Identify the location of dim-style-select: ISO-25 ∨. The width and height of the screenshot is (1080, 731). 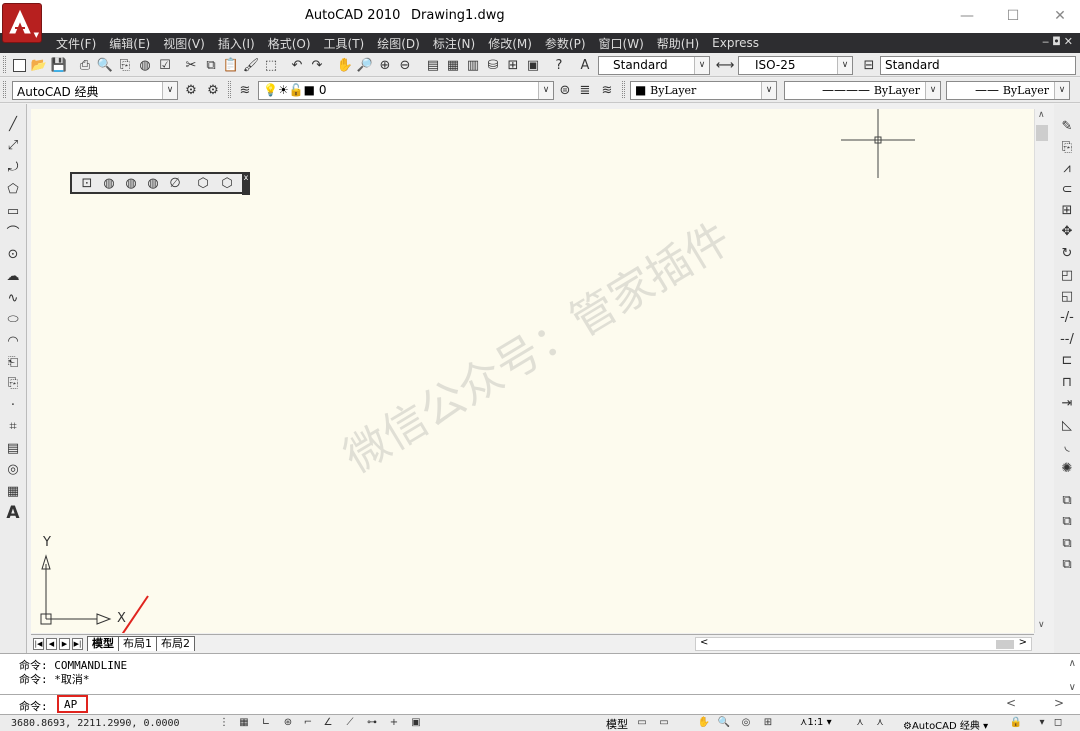
(795, 65).